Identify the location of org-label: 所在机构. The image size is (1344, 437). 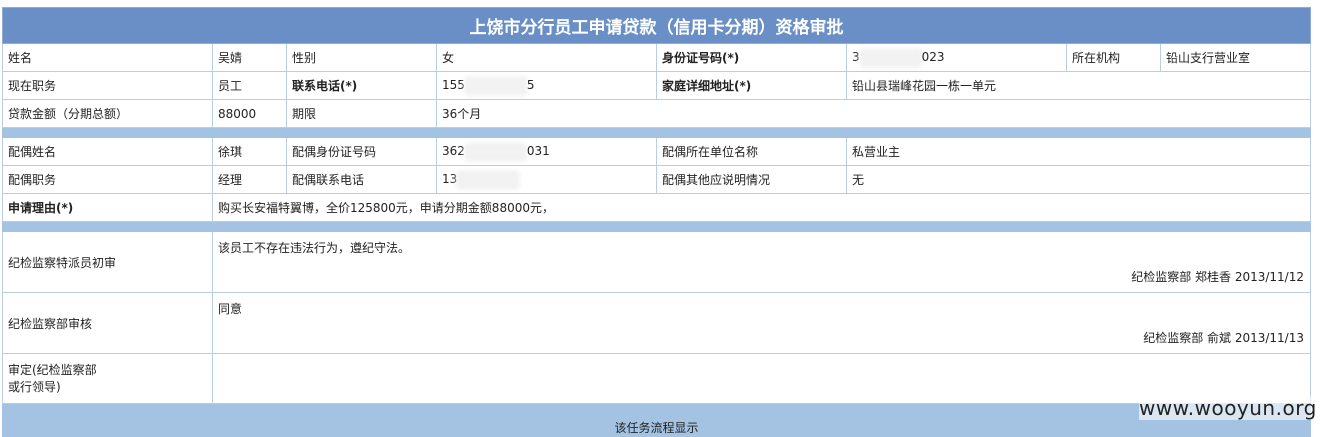
(1113, 57).